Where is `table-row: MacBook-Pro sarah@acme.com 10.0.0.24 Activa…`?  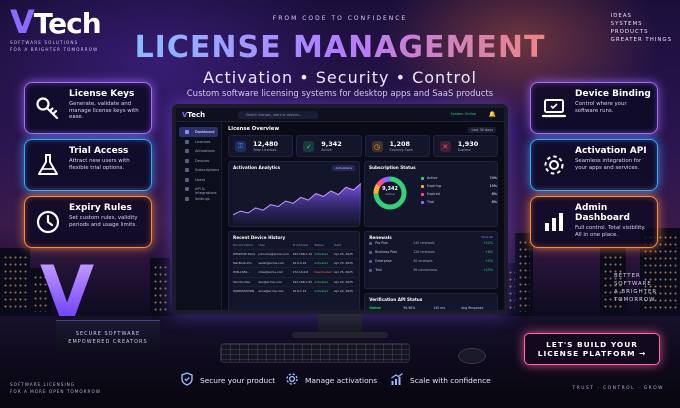 table-row: MacBook-Pro sarah@acme.com 10.0.0.24 Activa… is located at coordinates (294, 262).